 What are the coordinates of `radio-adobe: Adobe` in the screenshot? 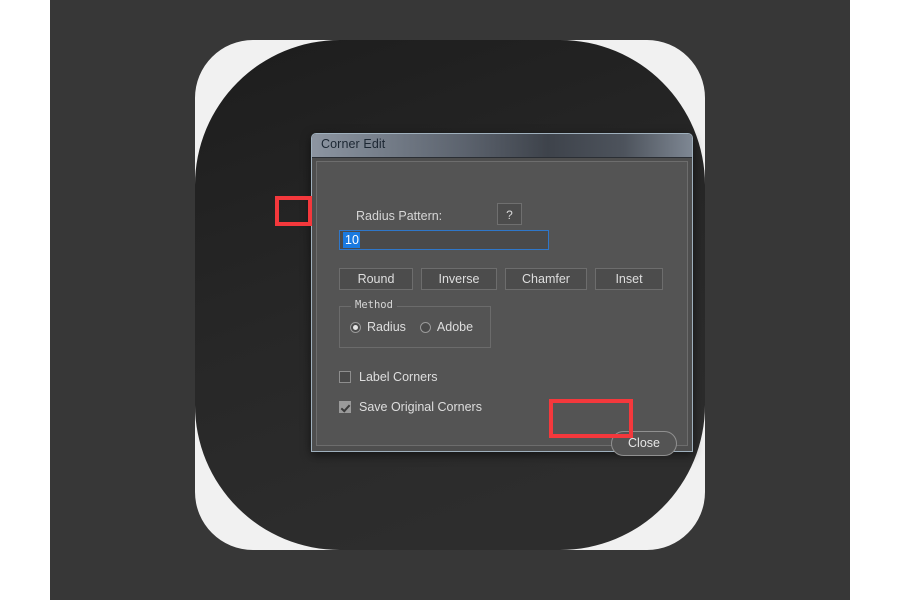 It's located at (446, 327).